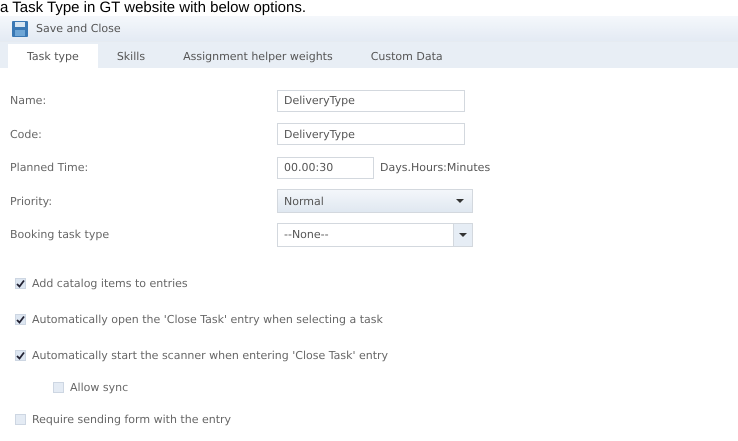  What do you see at coordinates (29, 101) in the screenshot?
I see `field-label: Name:` at bounding box center [29, 101].